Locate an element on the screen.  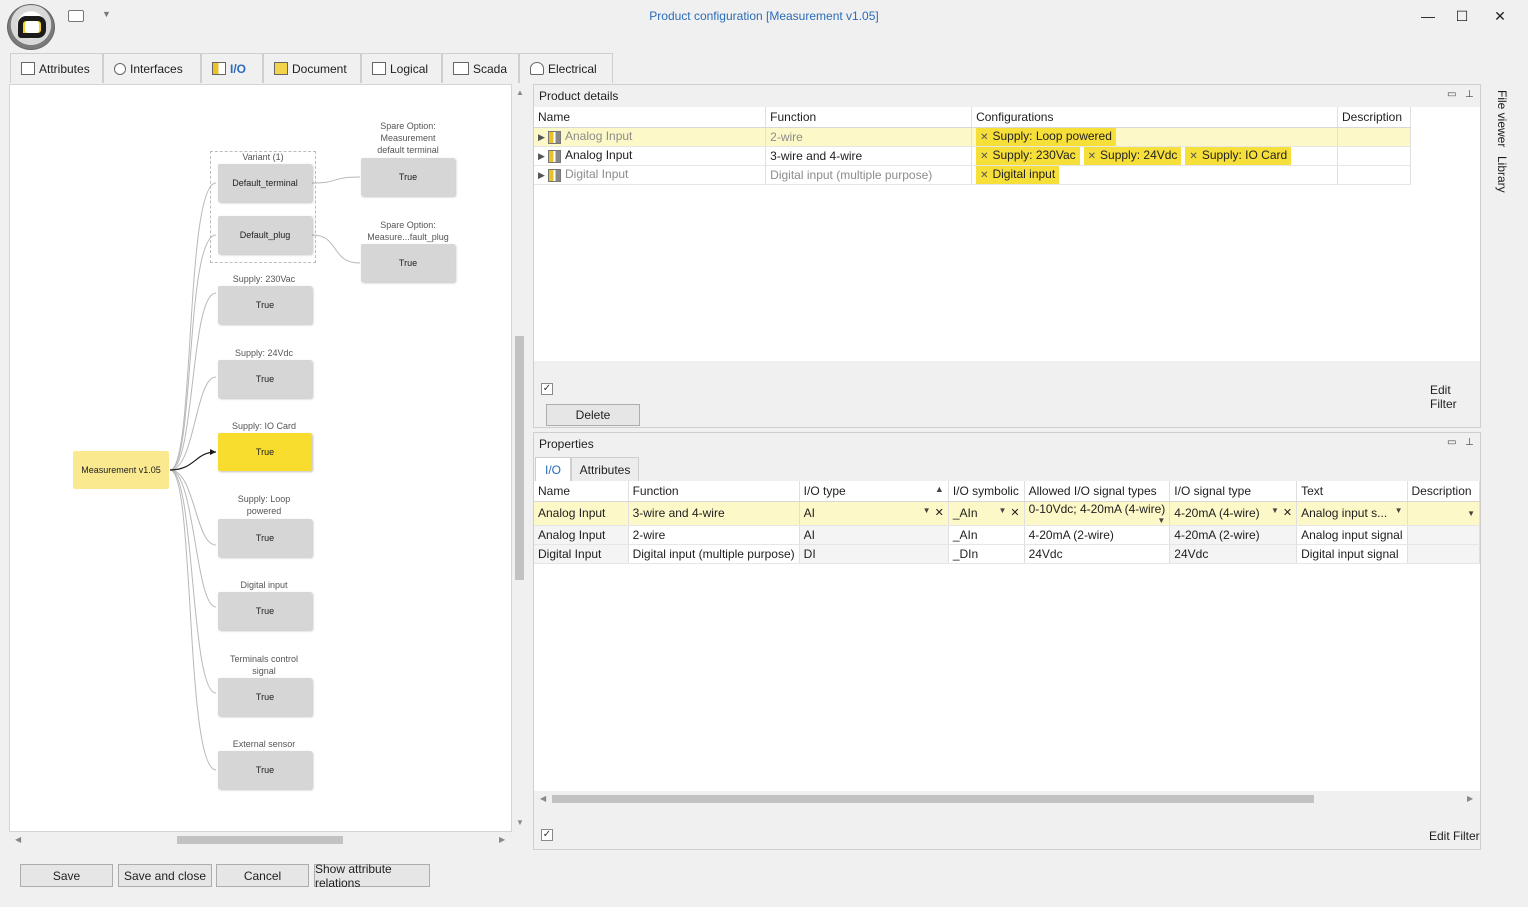
config-chip: ✕ Supply: 230Vac is located at coordinates (1028, 155).